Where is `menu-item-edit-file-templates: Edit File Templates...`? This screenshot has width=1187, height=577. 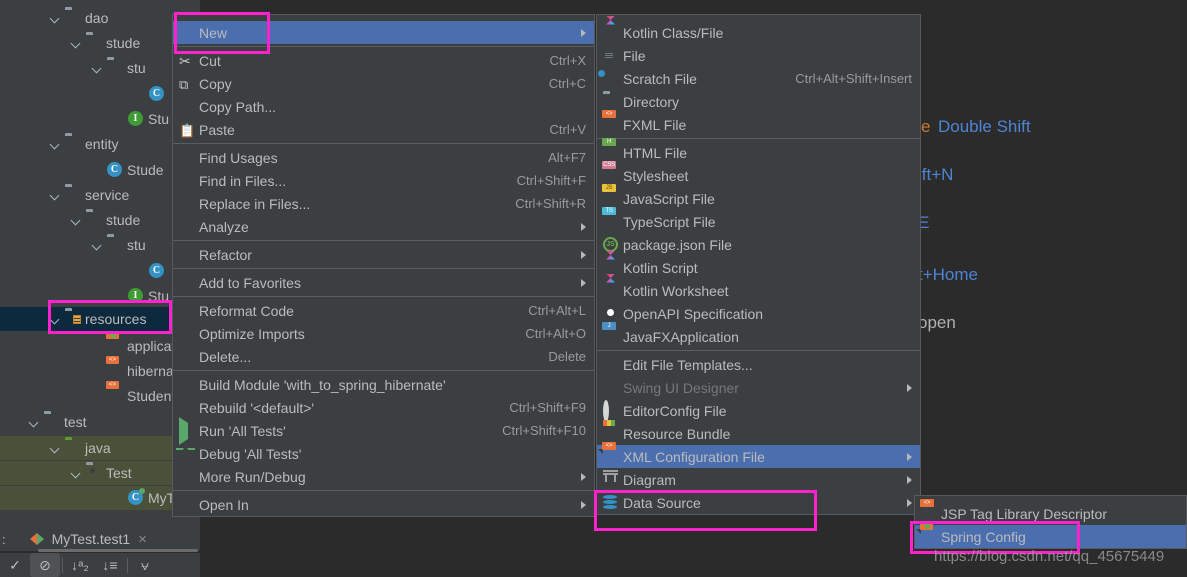
menu-item-edit-file-templates: Edit File Templates... is located at coordinates (758, 364).